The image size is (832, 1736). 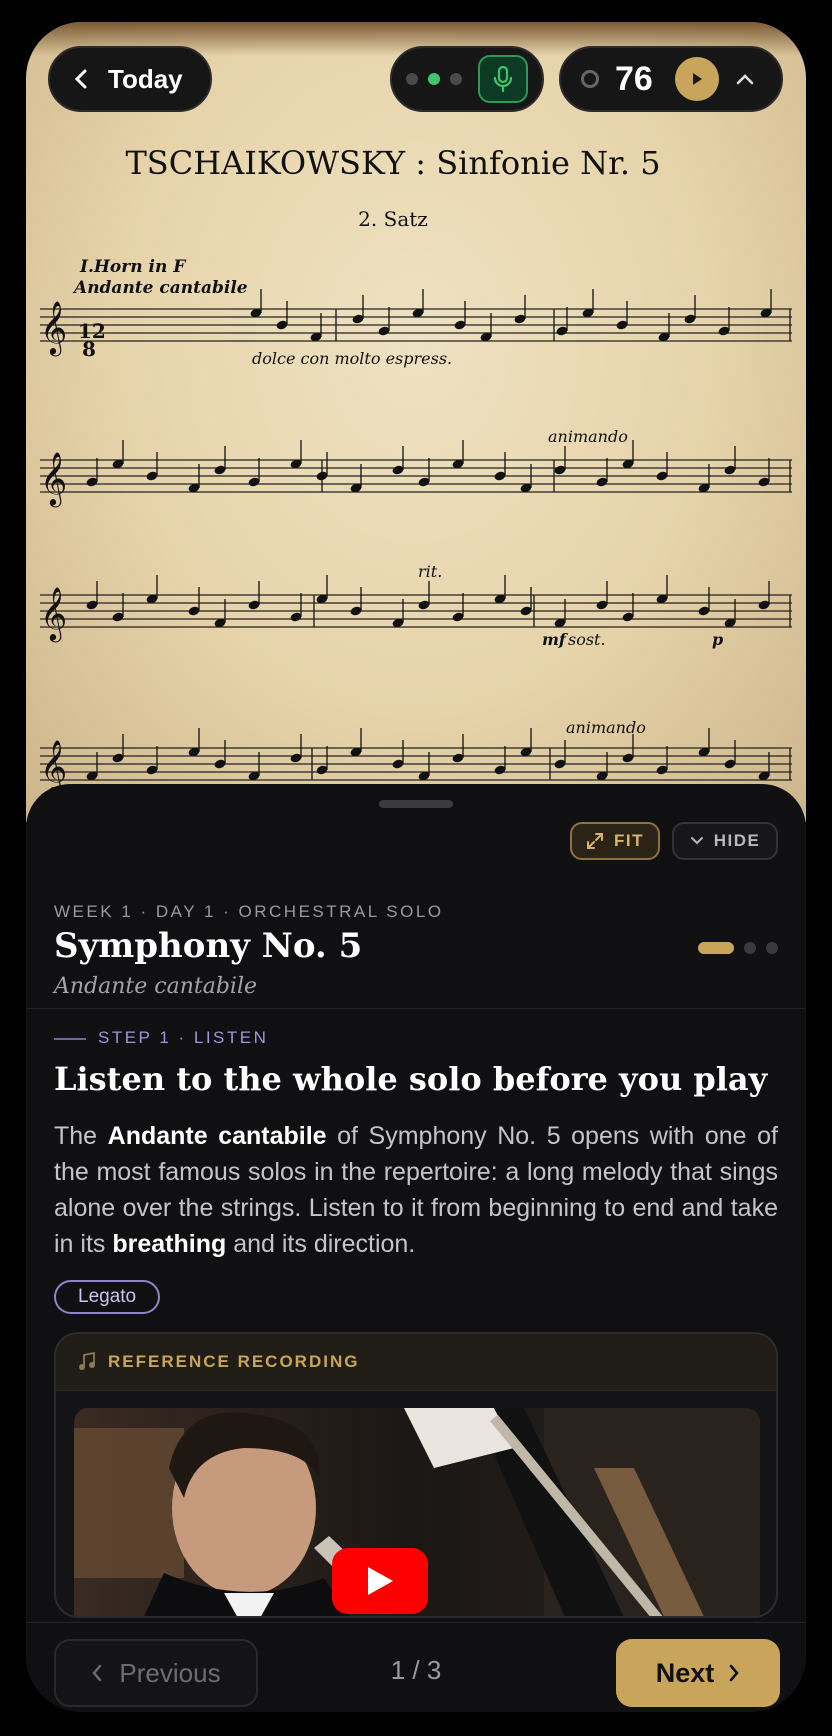 I want to click on divider, so click(x=416, y=1008).